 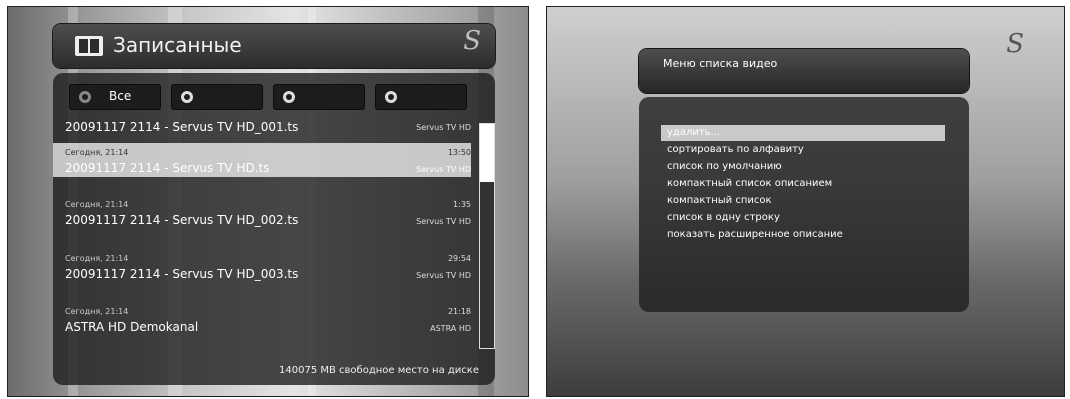 What do you see at coordinates (132, 327) in the screenshot?
I see `recording-title: ASTRA HD Demokanal` at bounding box center [132, 327].